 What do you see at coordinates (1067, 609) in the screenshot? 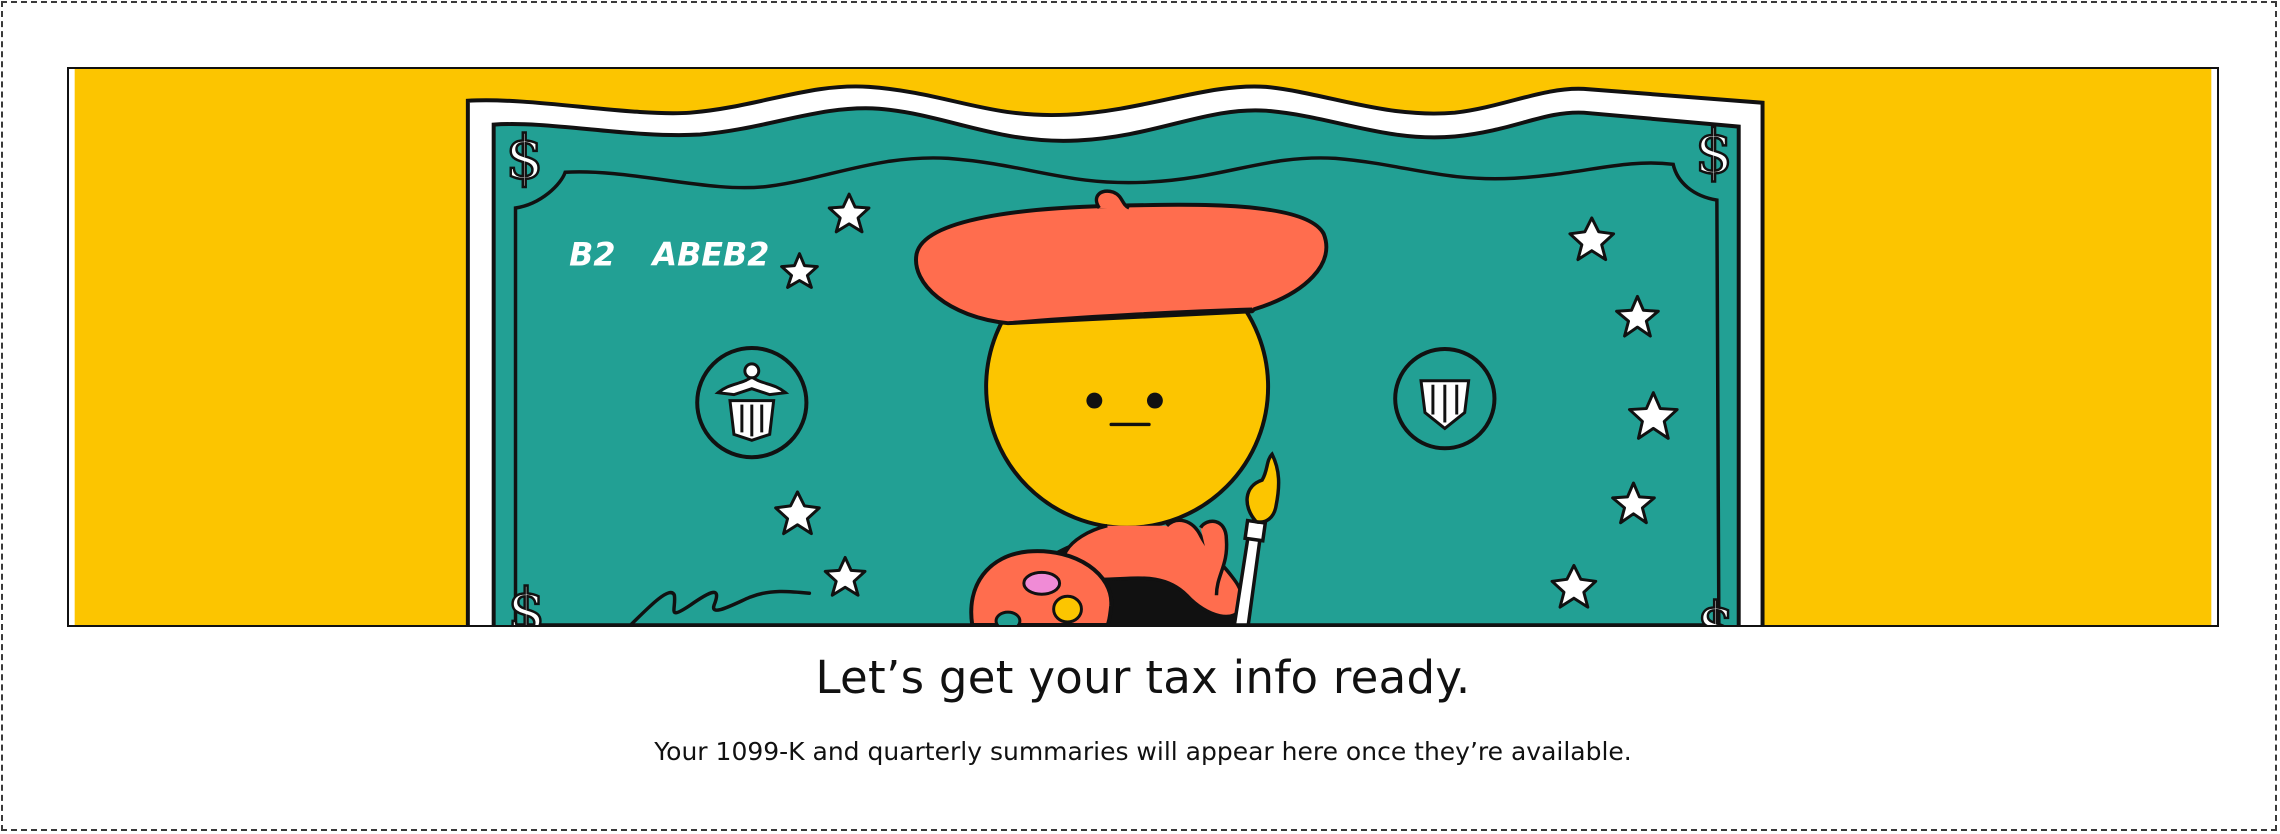
I see `palette-paint-yellow` at bounding box center [1067, 609].